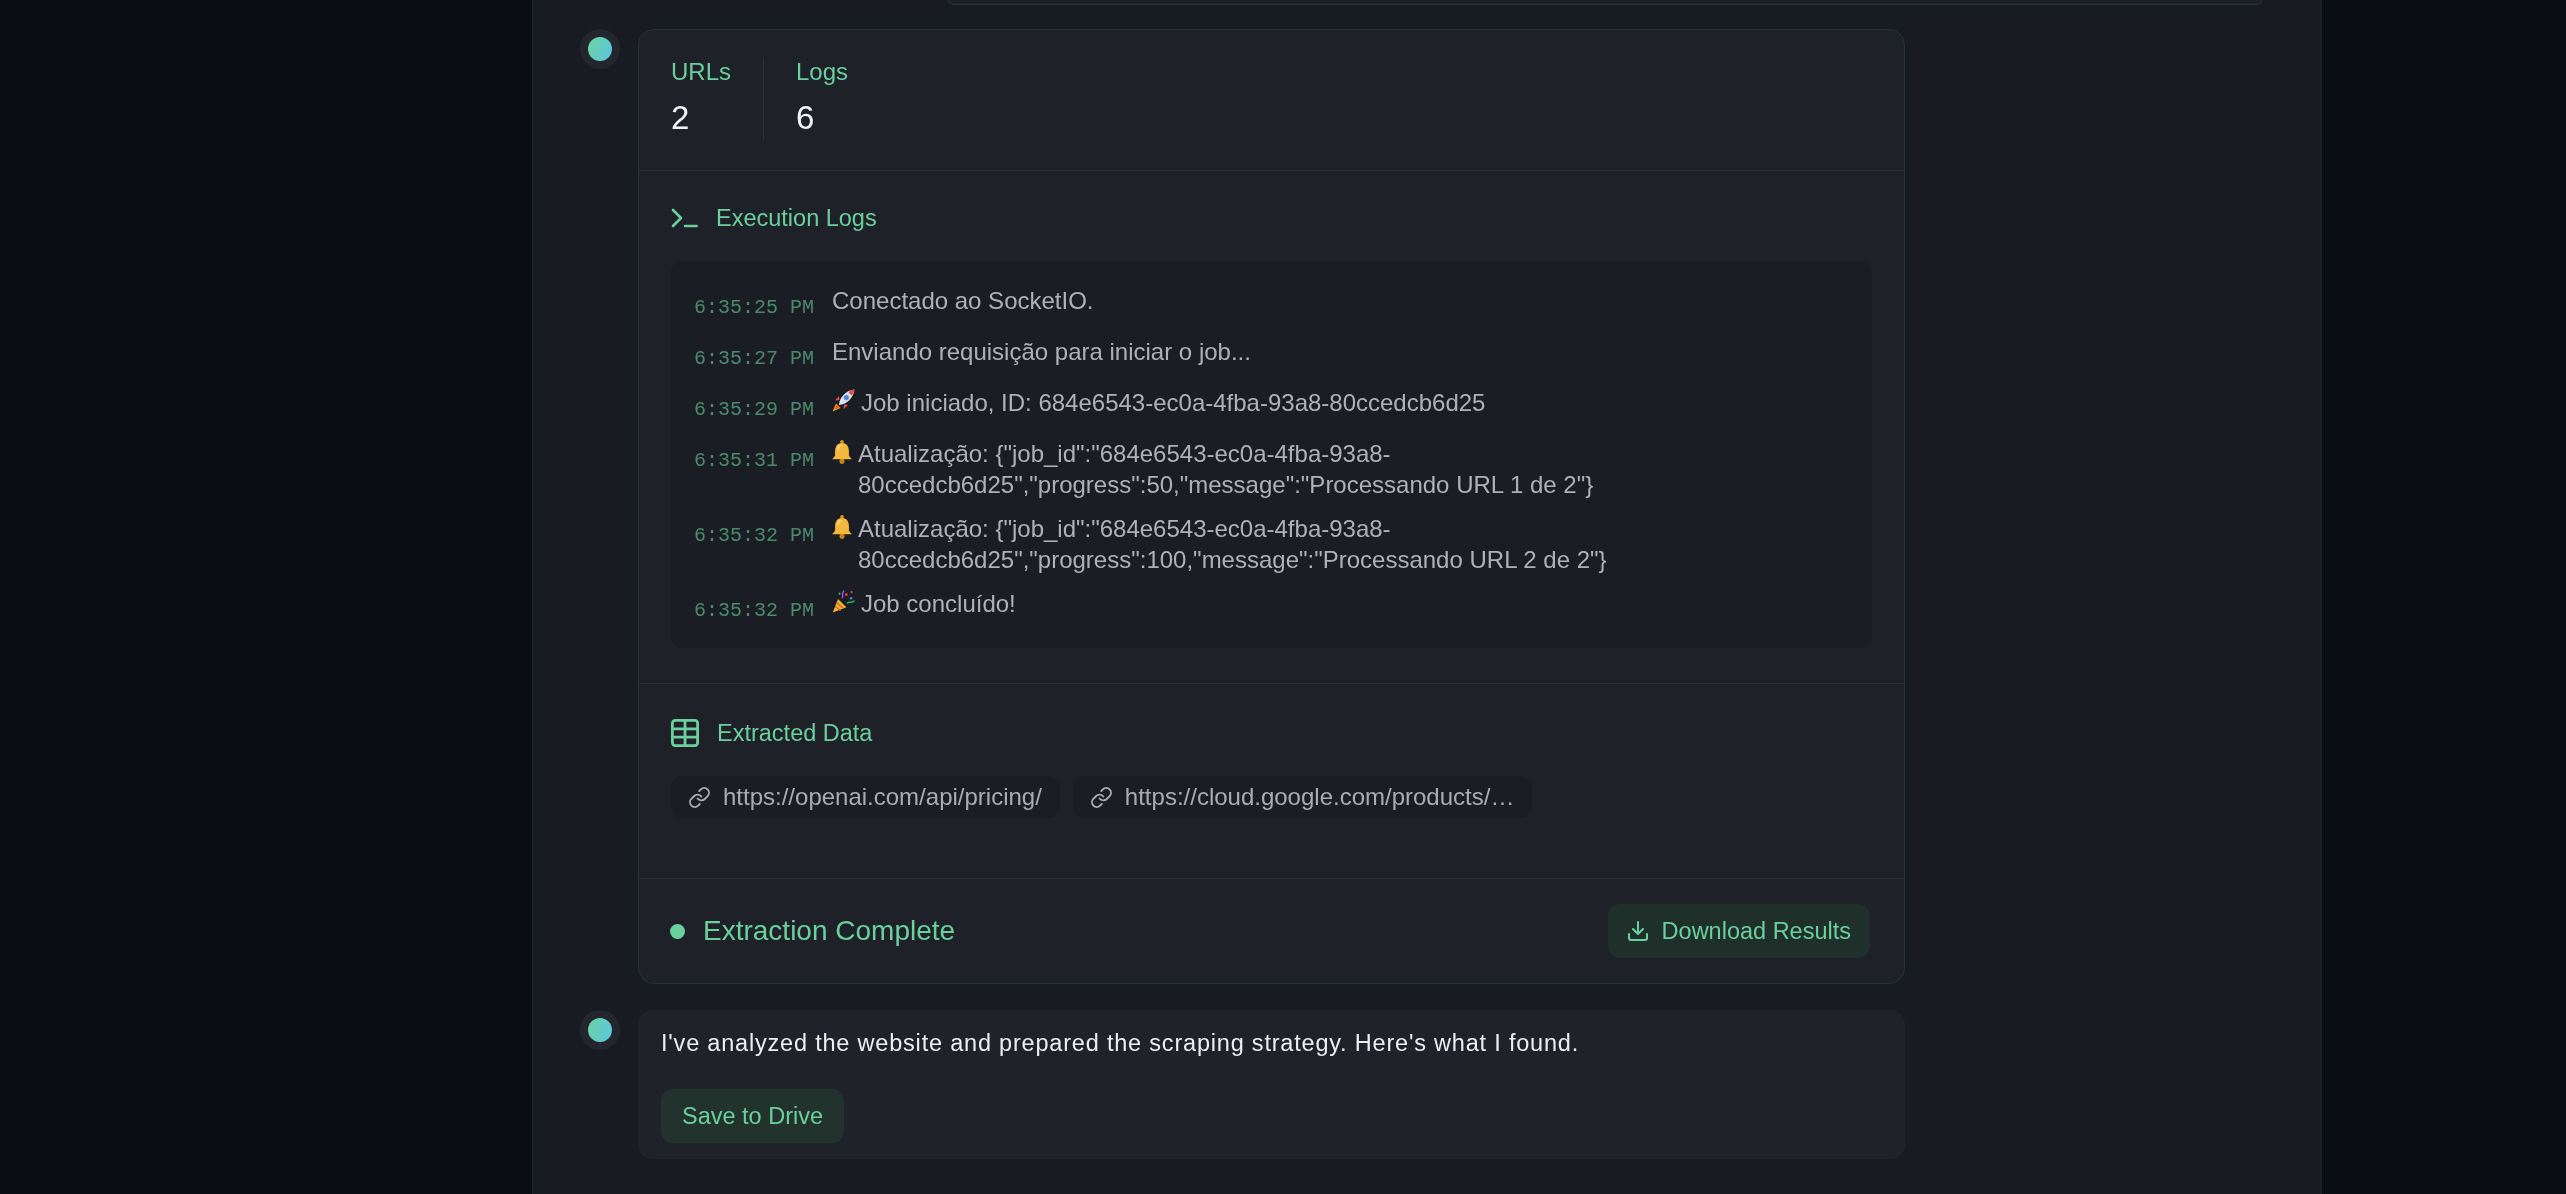  What do you see at coordinates (843, 601) in the screenshot?
I see `party-popper-icon` at bounding box center [843, 601].